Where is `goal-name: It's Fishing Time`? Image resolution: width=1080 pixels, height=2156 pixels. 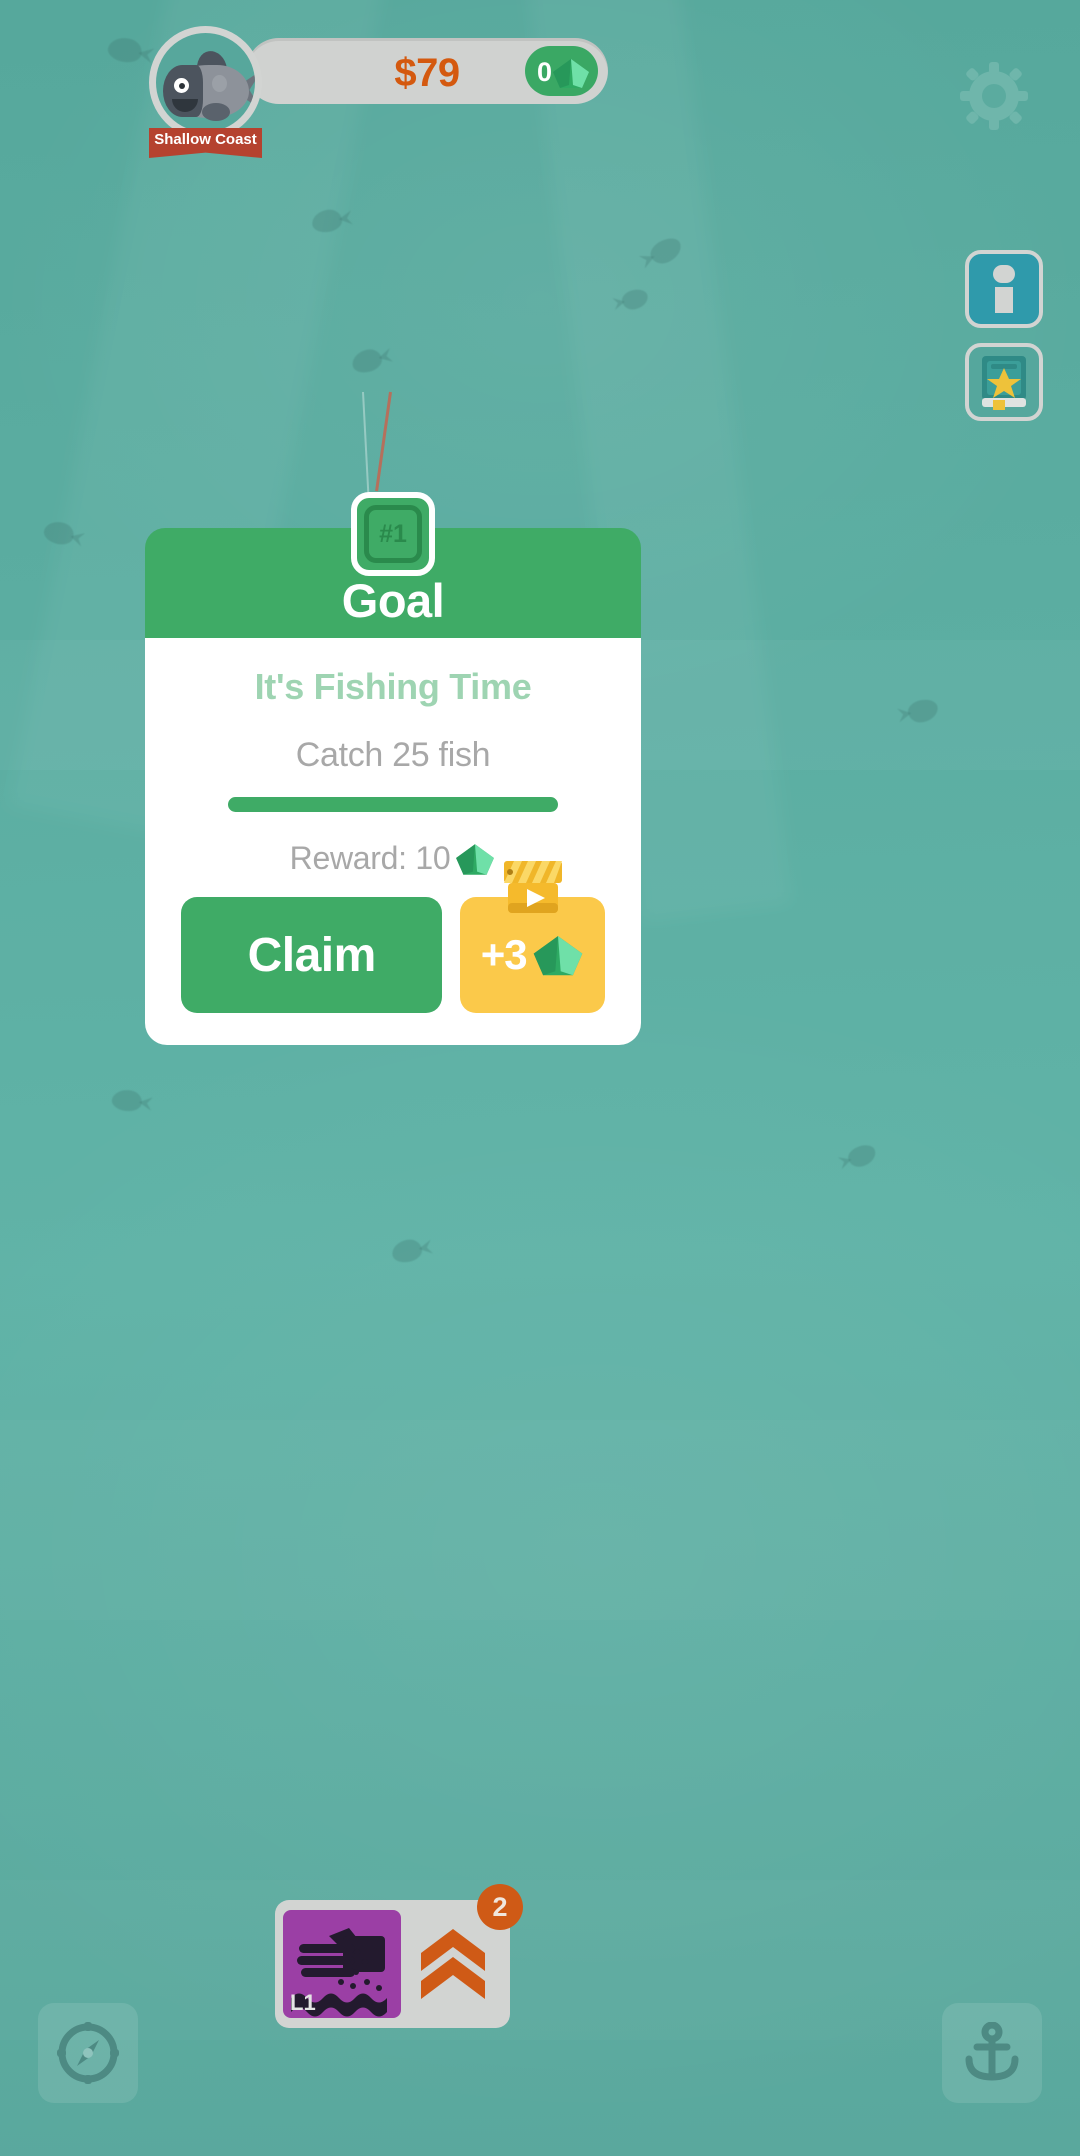 goal-name: It's Fishing Time is located at coordinates (393, 686).